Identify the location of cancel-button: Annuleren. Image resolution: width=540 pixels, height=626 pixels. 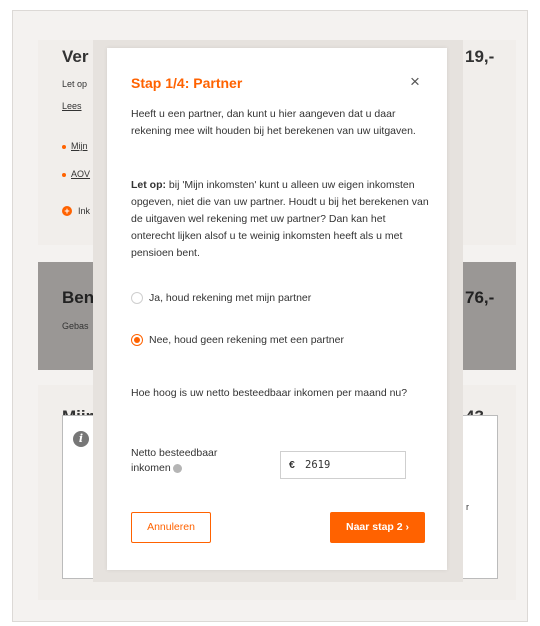
(171, 527).